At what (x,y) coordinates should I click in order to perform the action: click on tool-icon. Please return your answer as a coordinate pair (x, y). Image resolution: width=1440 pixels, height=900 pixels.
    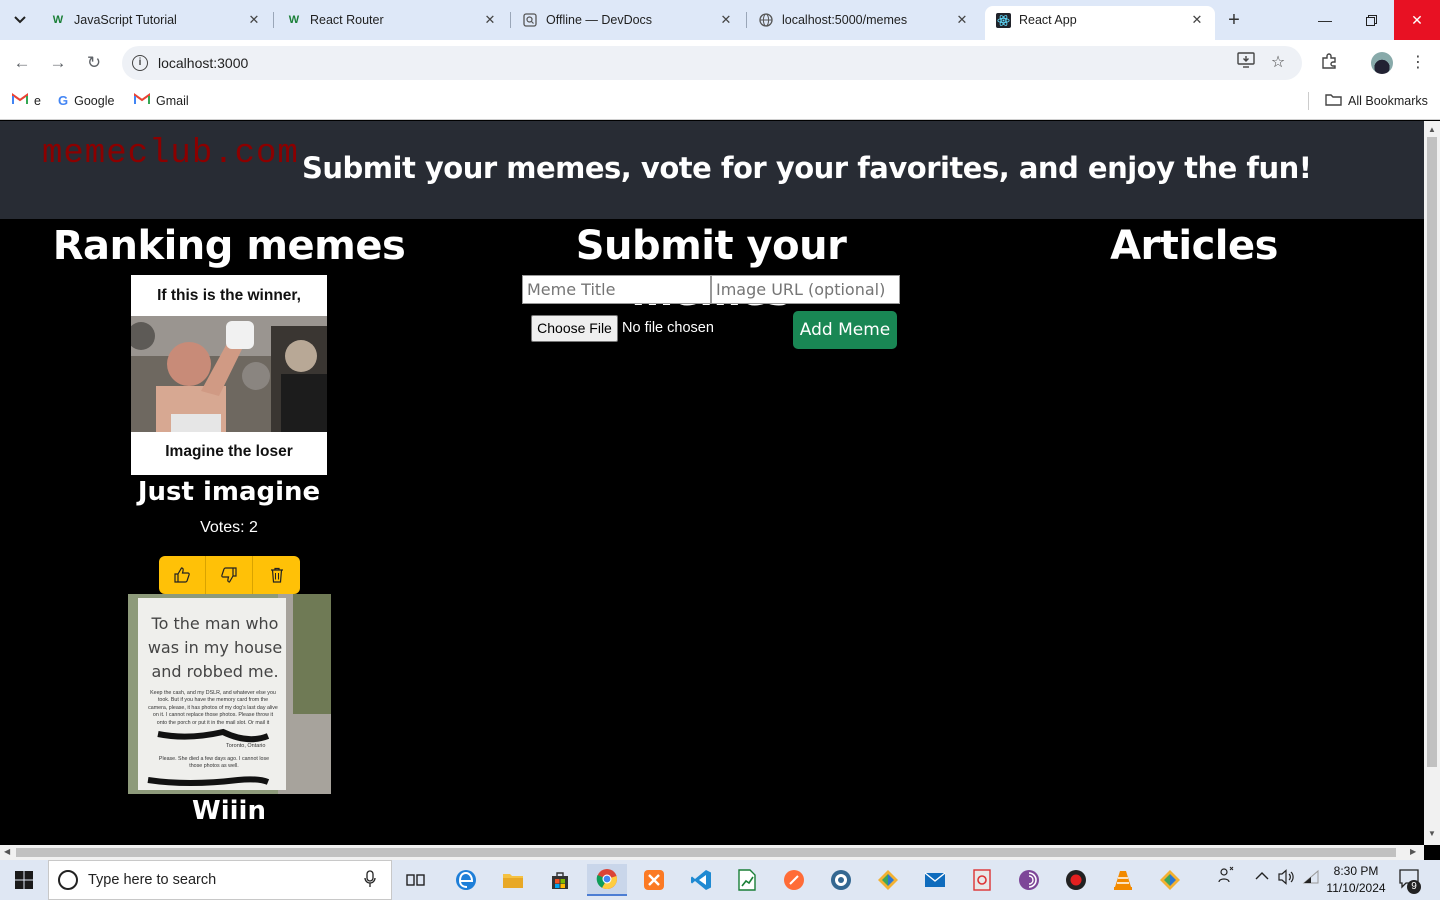
    Looking at the image, I should click on (982, 880).